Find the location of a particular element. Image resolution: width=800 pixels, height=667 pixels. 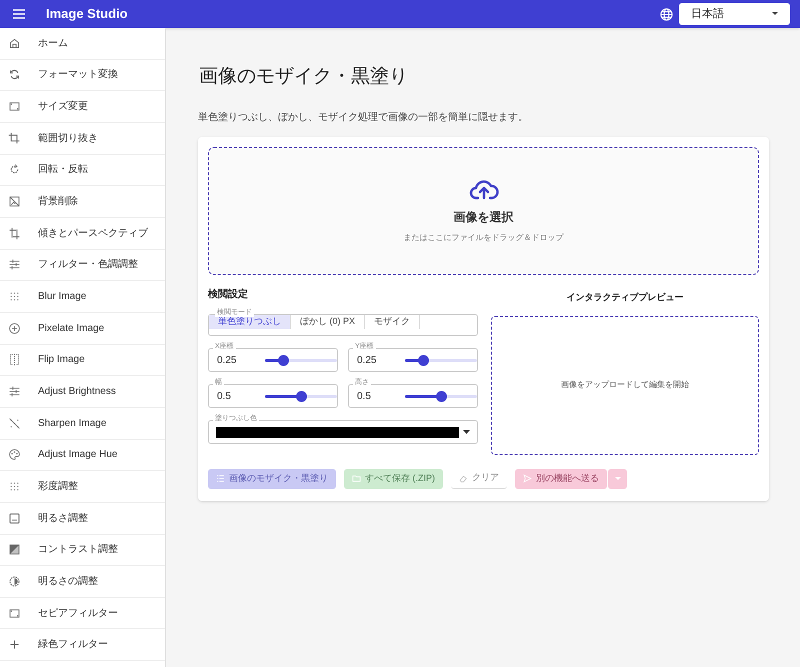

sidebar-item: Adjust Image Hue is located at coordinates (82, 456).